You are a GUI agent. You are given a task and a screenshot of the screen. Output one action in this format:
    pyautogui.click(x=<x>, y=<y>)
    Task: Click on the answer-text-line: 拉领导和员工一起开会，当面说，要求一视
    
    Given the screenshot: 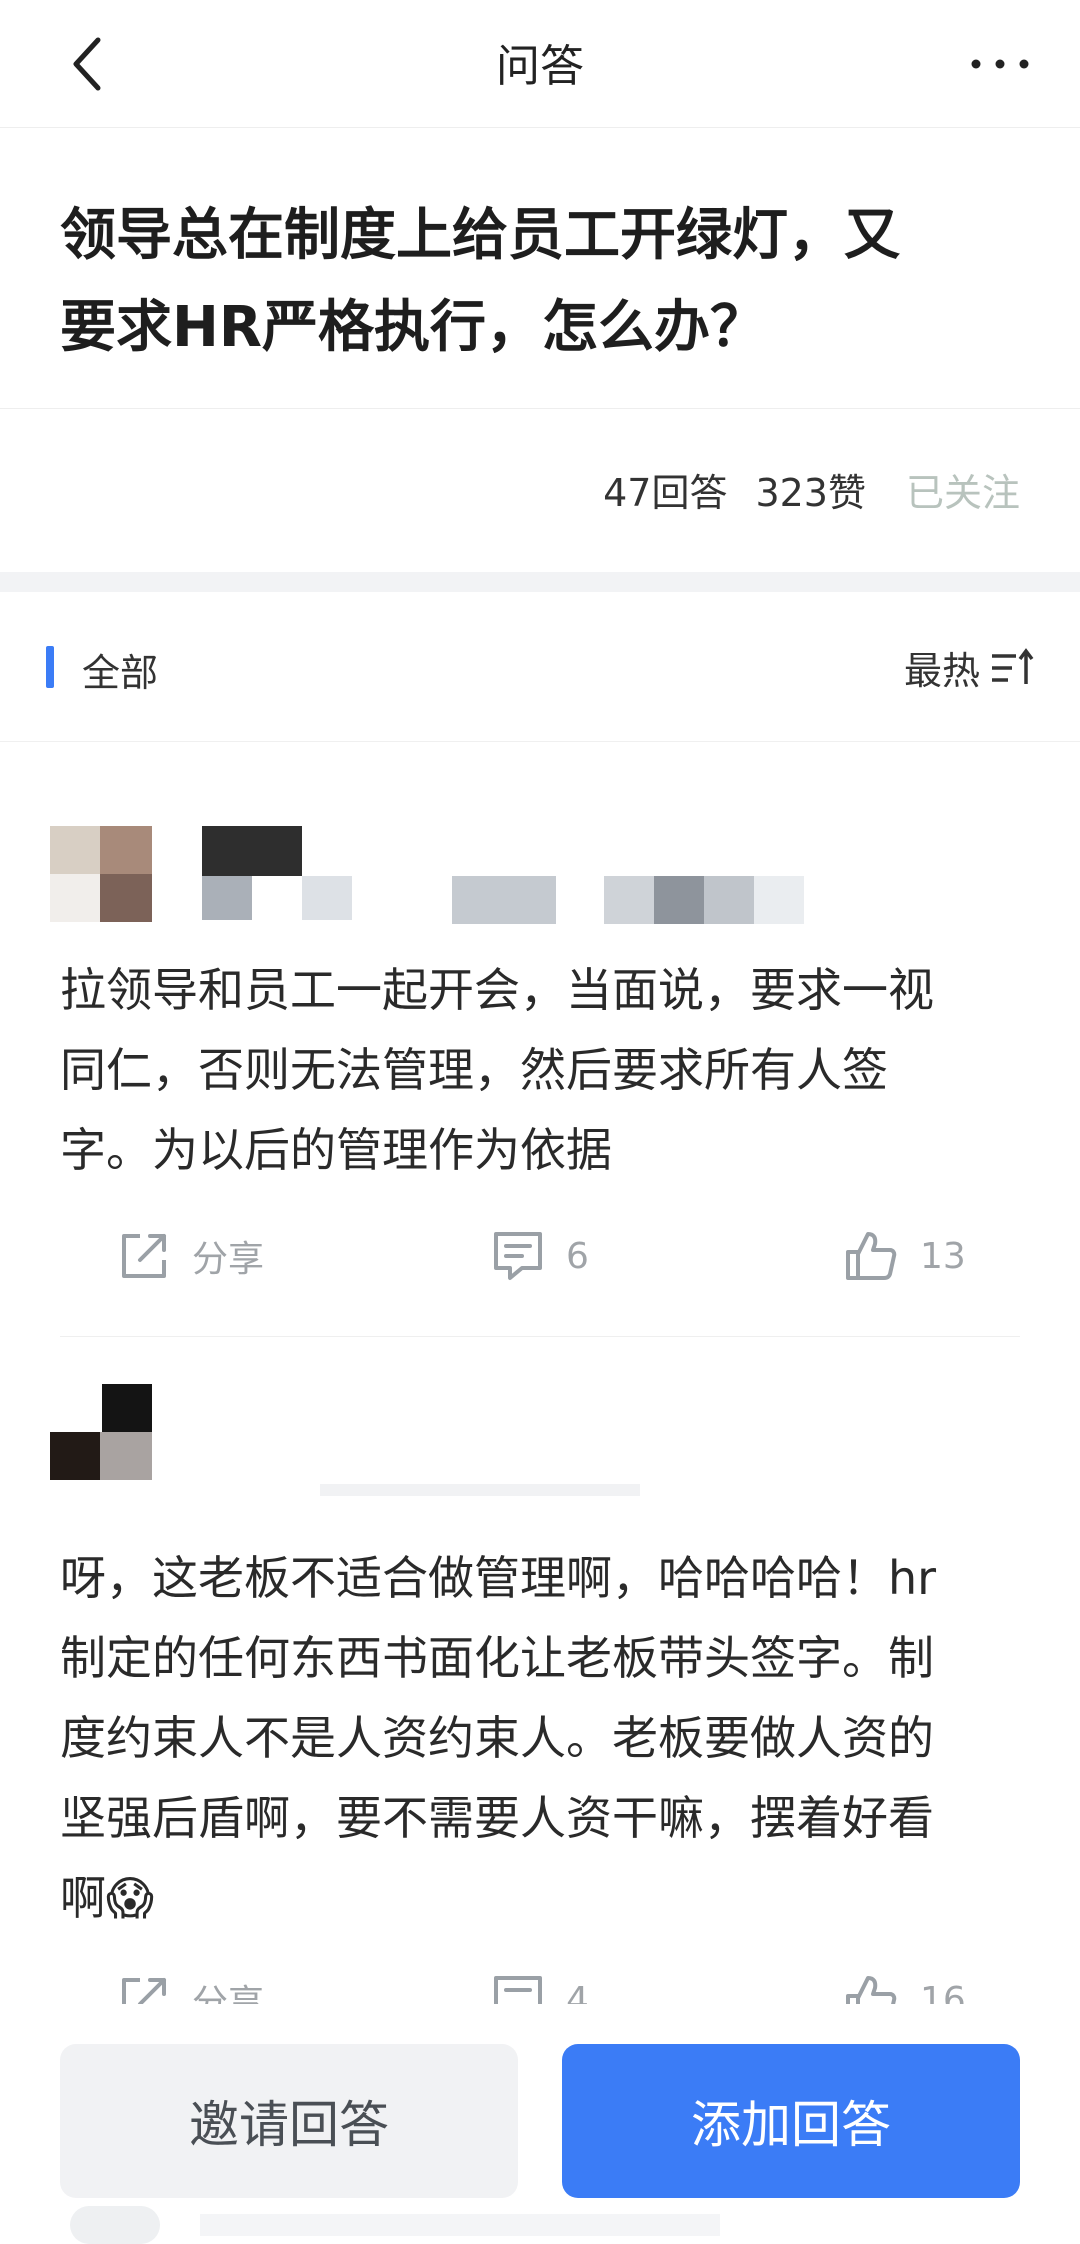 What is the action you would take?
    pyautogui.click(x=497, y=990)
    